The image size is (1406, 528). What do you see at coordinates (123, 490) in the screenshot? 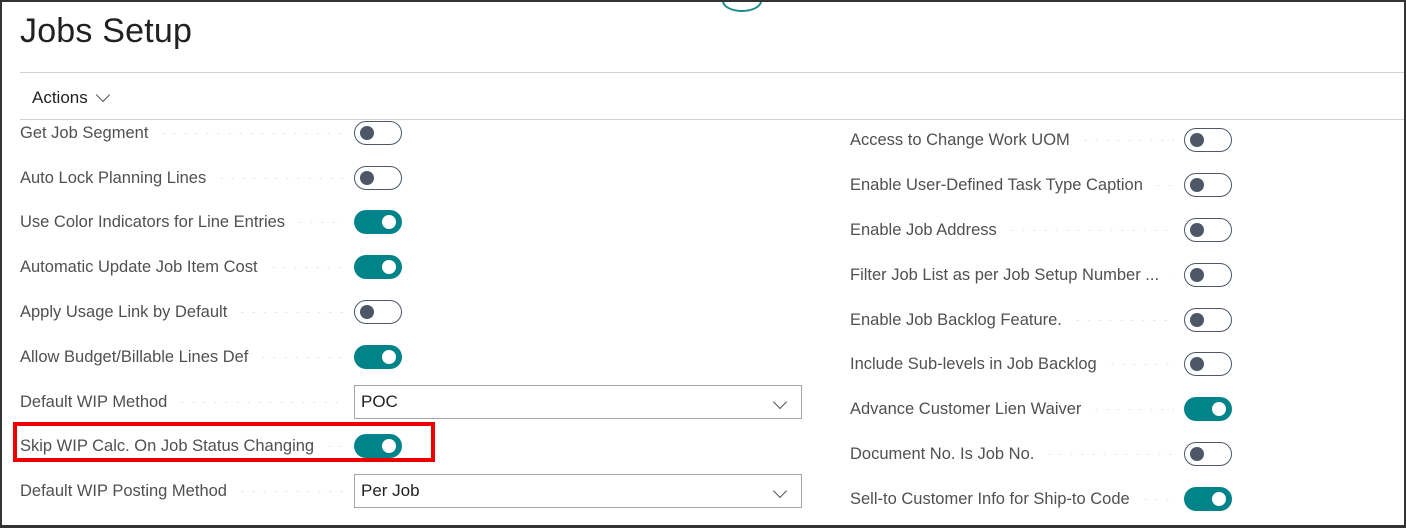
I see `field-label: Default WIP Posting Method` at bounding box center [123, 490].